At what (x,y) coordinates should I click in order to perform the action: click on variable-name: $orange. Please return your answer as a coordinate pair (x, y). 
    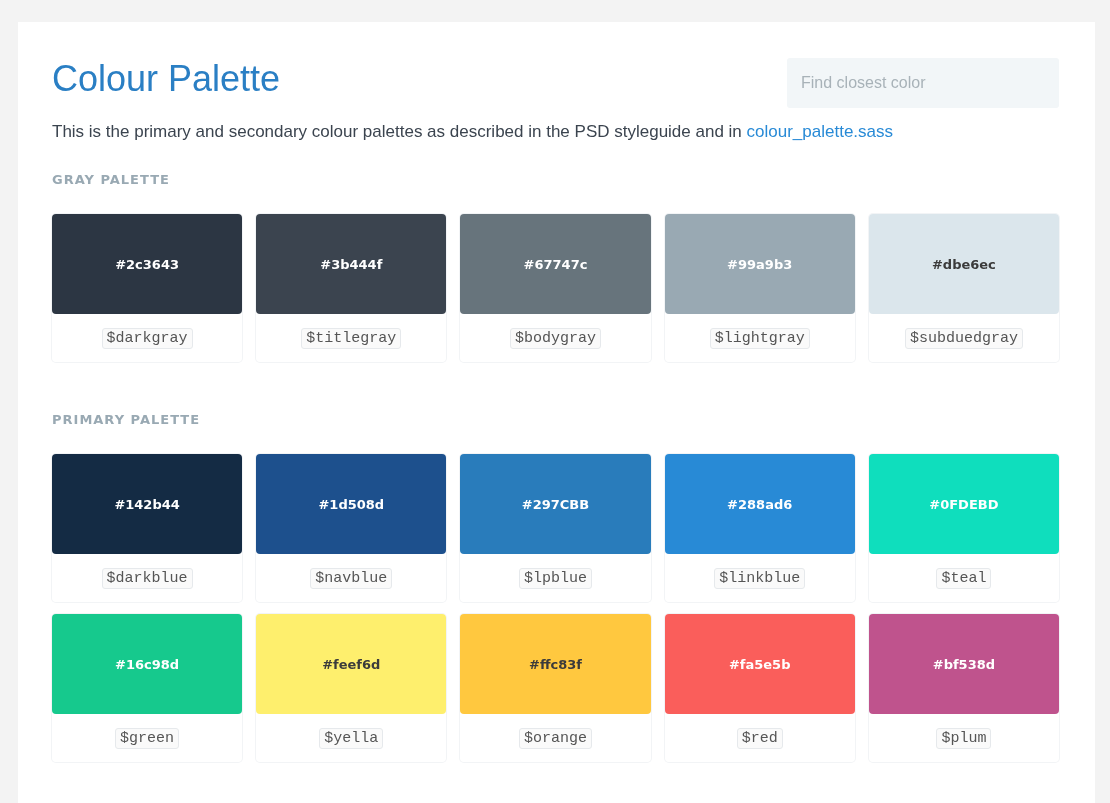
    Looking at the image, I should click on (555, 738).